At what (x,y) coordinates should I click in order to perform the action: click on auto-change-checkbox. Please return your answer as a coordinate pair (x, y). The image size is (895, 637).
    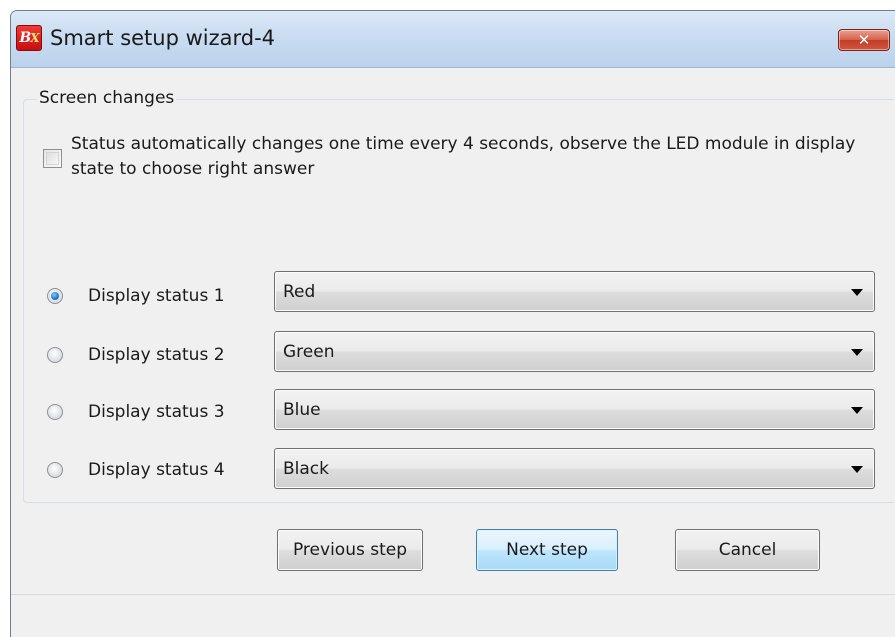
    Looking at the image, I should click on (52, 158).